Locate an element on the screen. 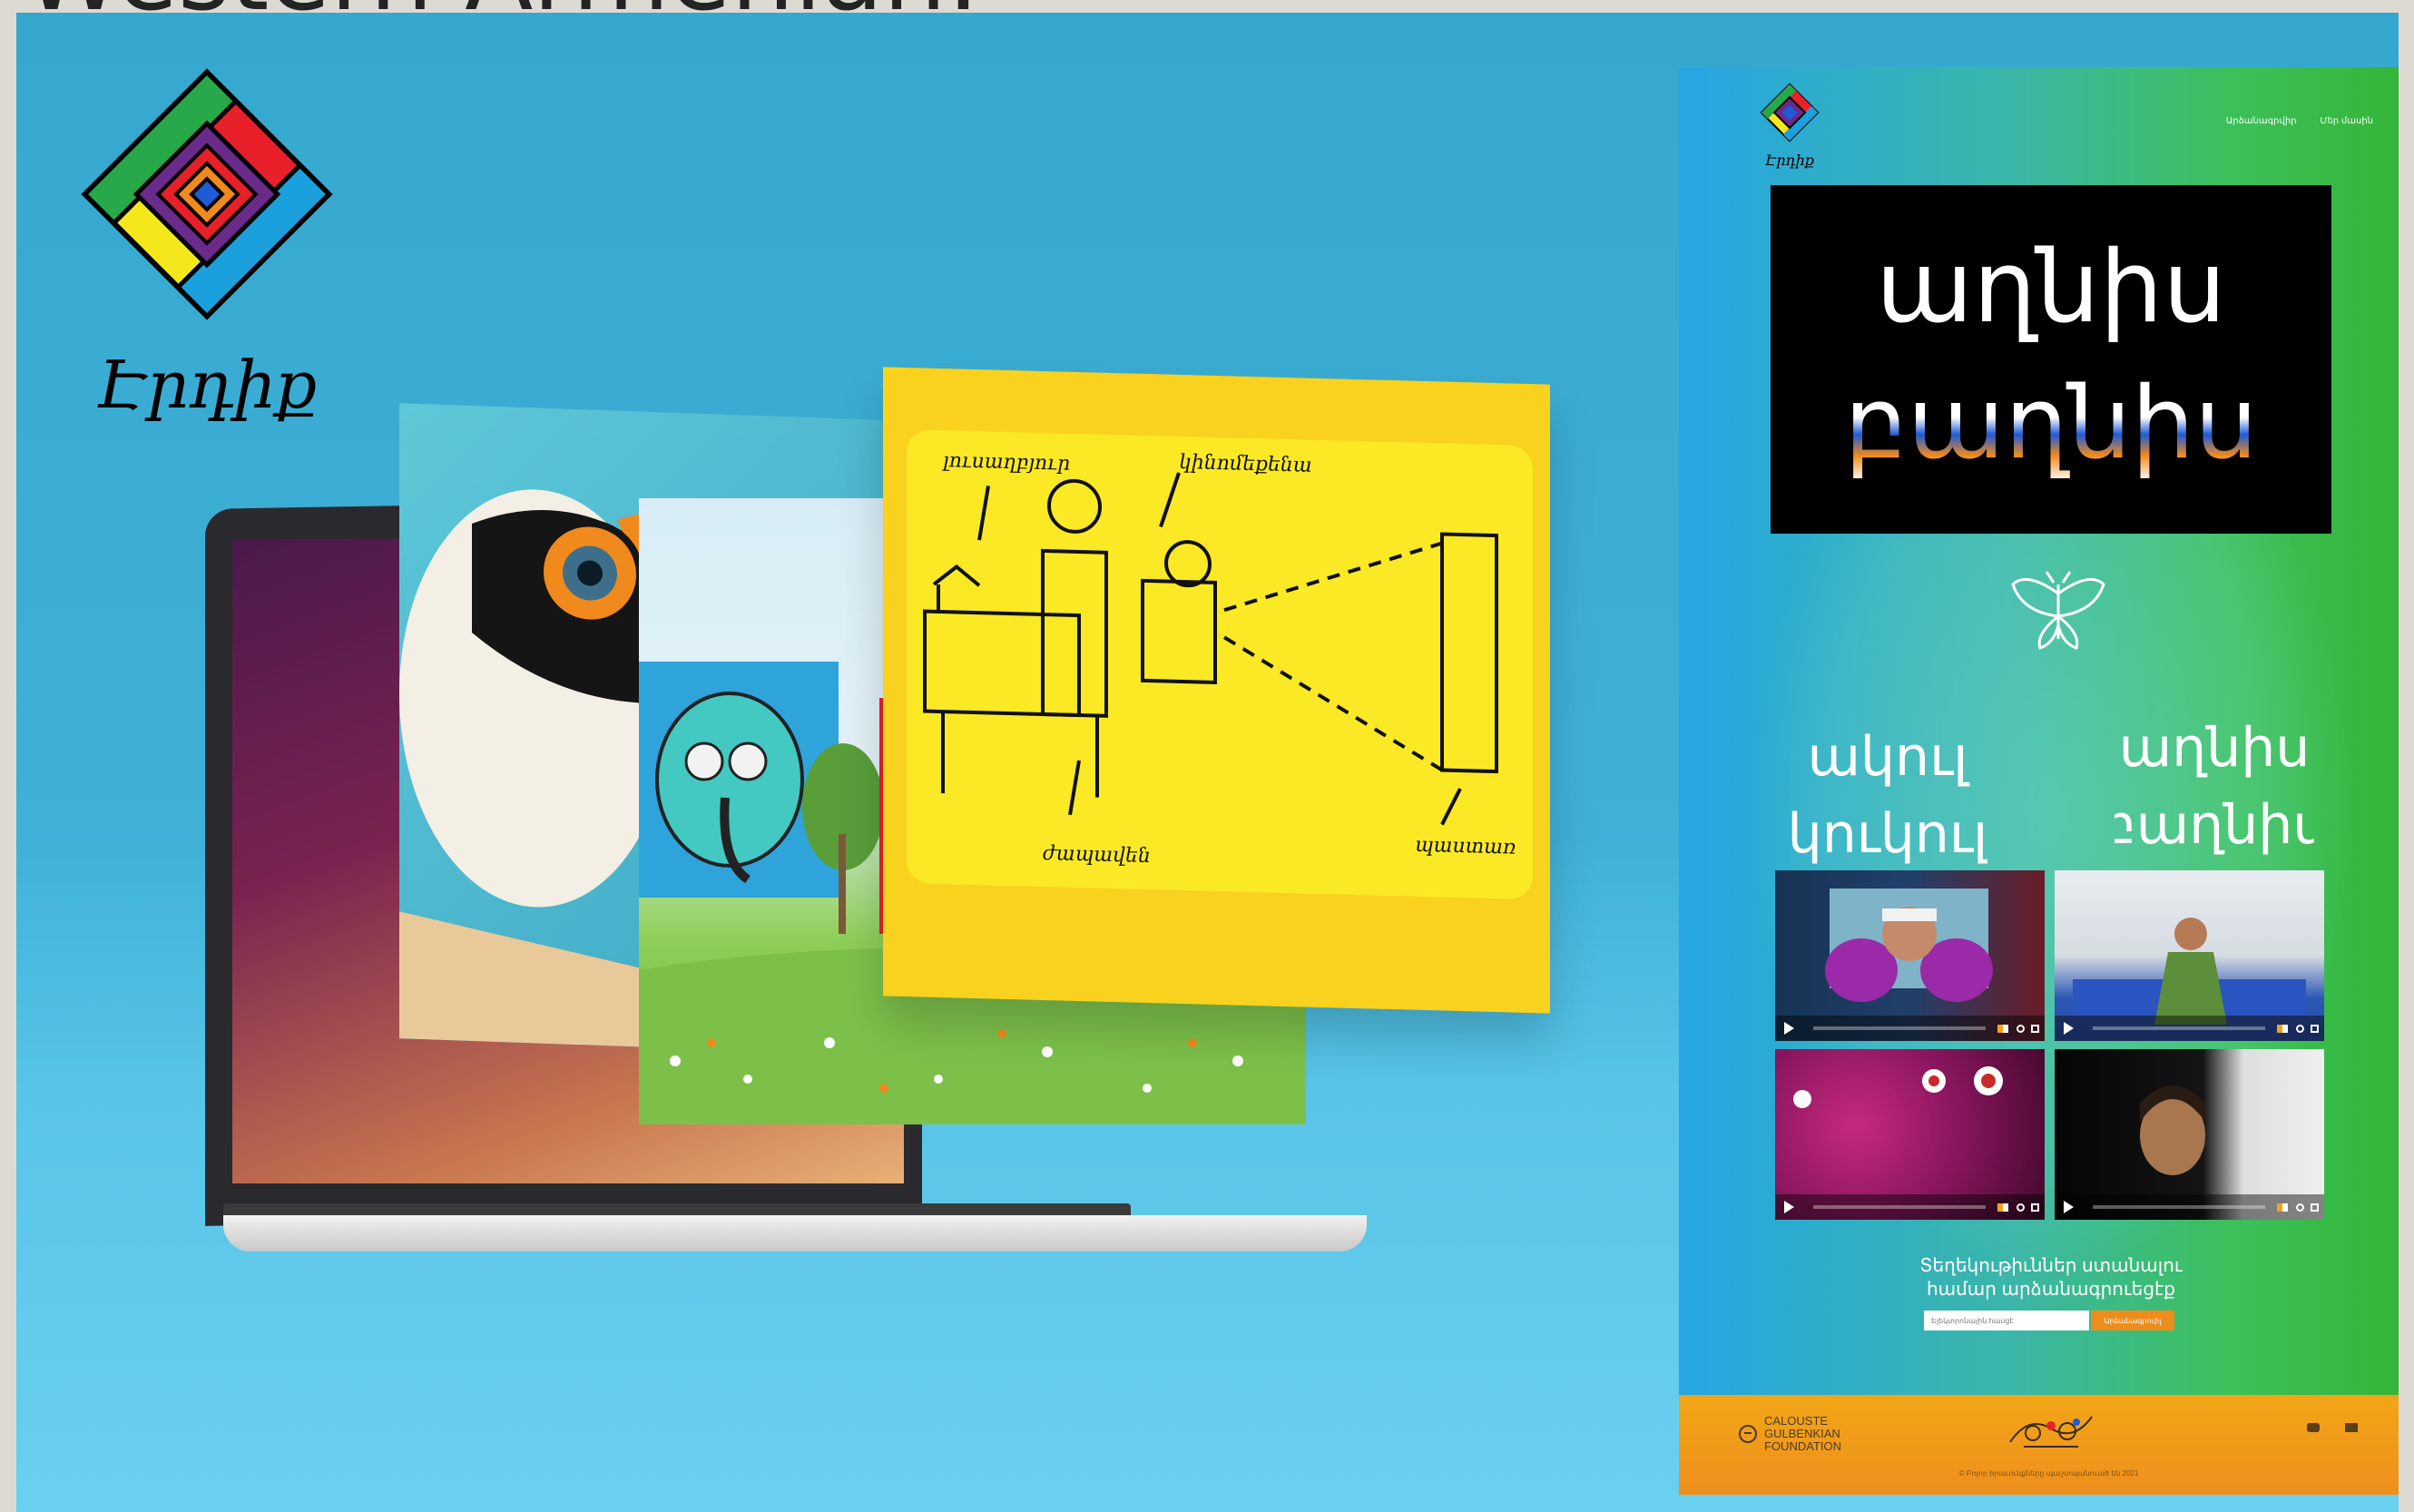 This screenshot has height=1512, width=2414. series-title-akul: ակուլ կուկուլ is located at coordinates (1888, 788).